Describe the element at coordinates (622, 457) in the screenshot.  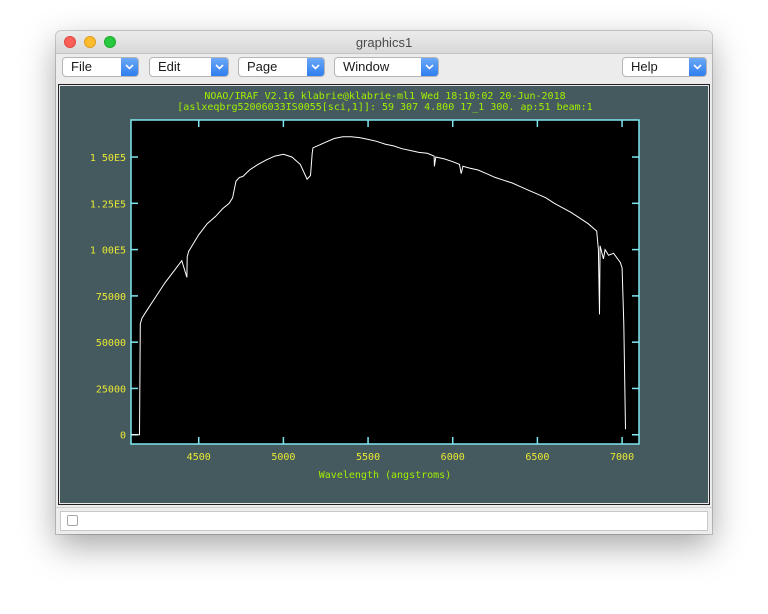
I see `x-tick-label: 7000` at that location.